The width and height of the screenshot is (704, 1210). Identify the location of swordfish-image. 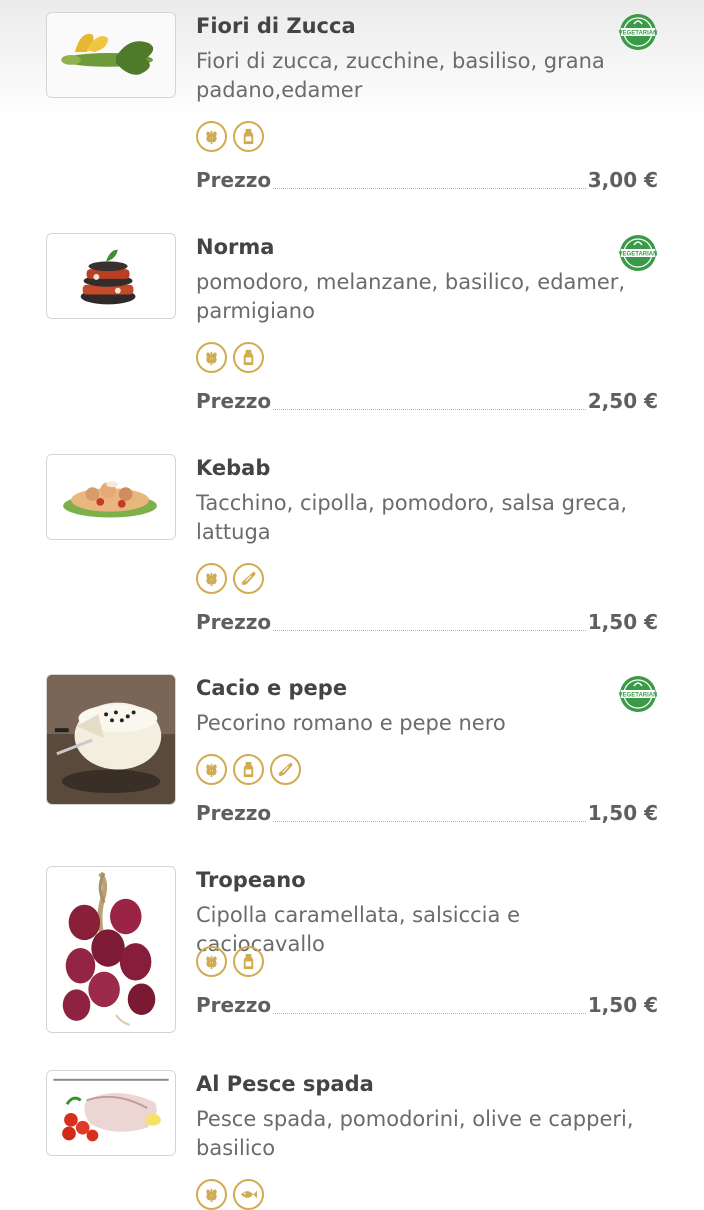
(111, 1113).